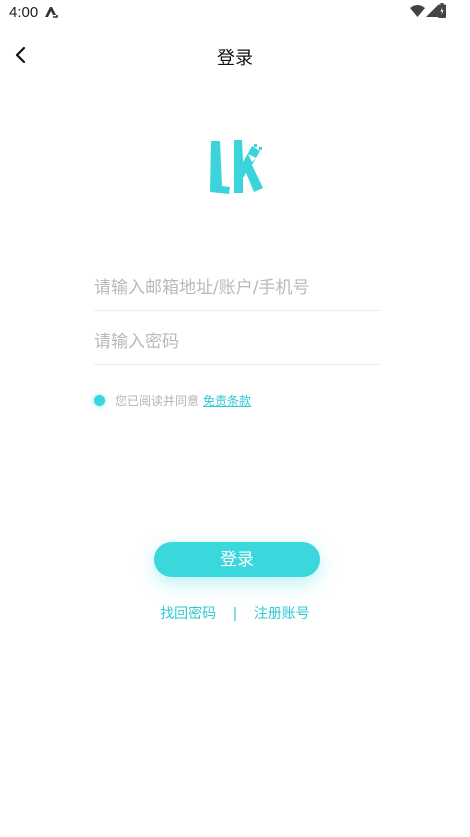 The height and width of the screenshot is (837, 470). I want to click on battery-icon, so click(442, 10).